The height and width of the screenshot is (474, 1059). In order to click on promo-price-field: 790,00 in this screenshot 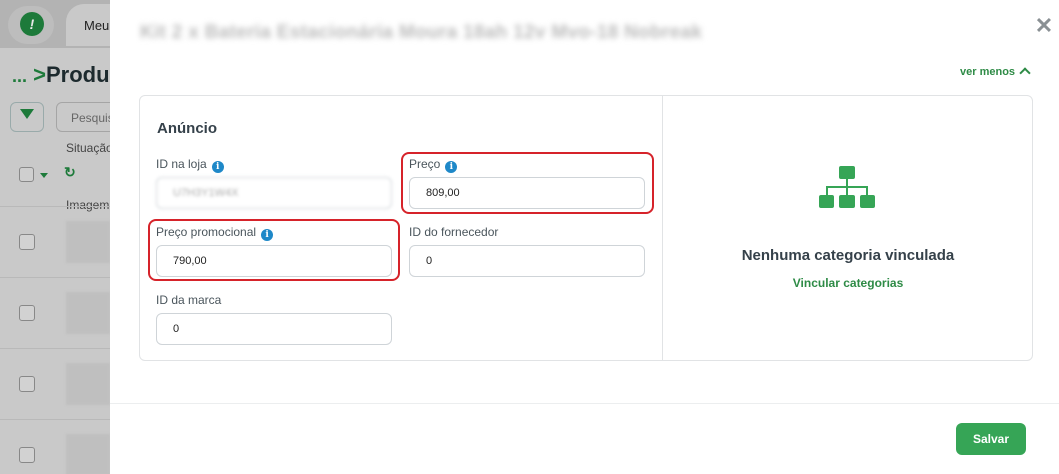, I will do `click(274, 261)`.